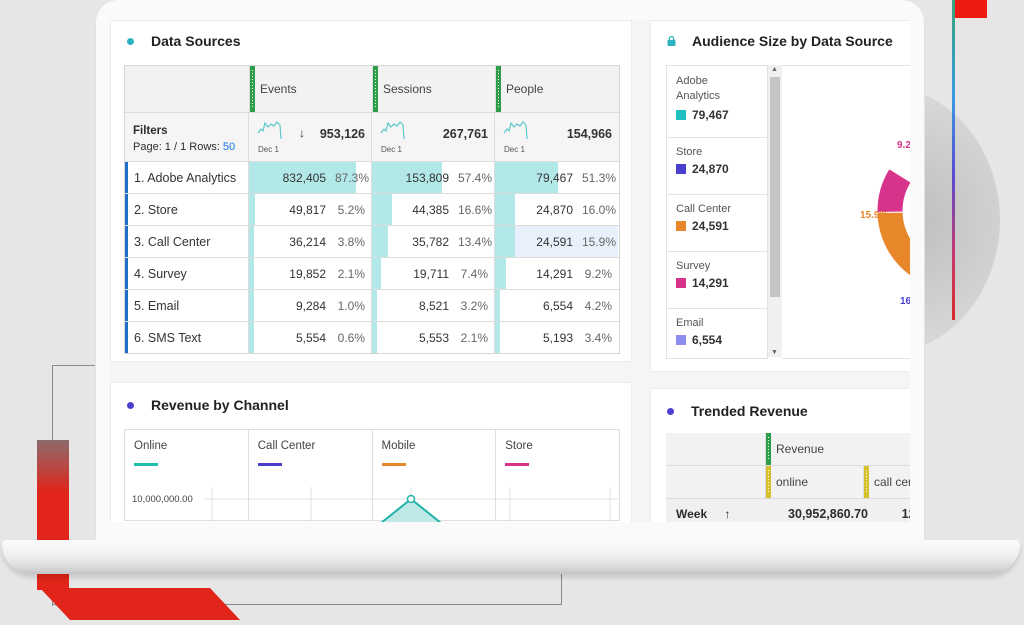 Image resolution: width=1024 pixels, height=625 pixels. I want to click on legend-item: Email 6,554, so click(717, 333).